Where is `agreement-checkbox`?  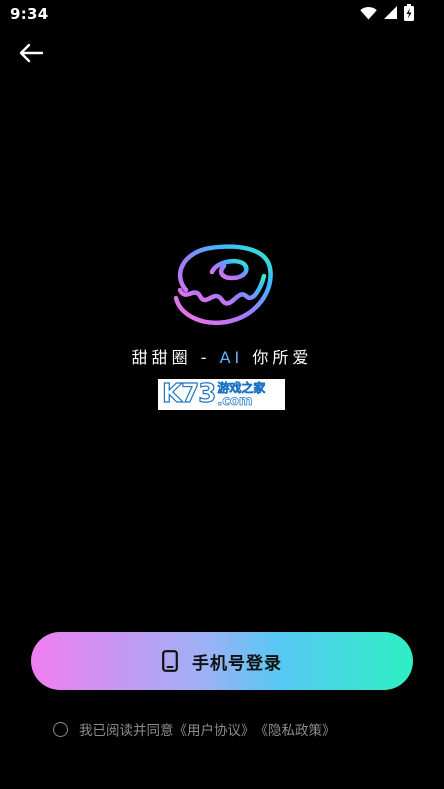
agreement-checkbox is located at coordinates (60, 729).